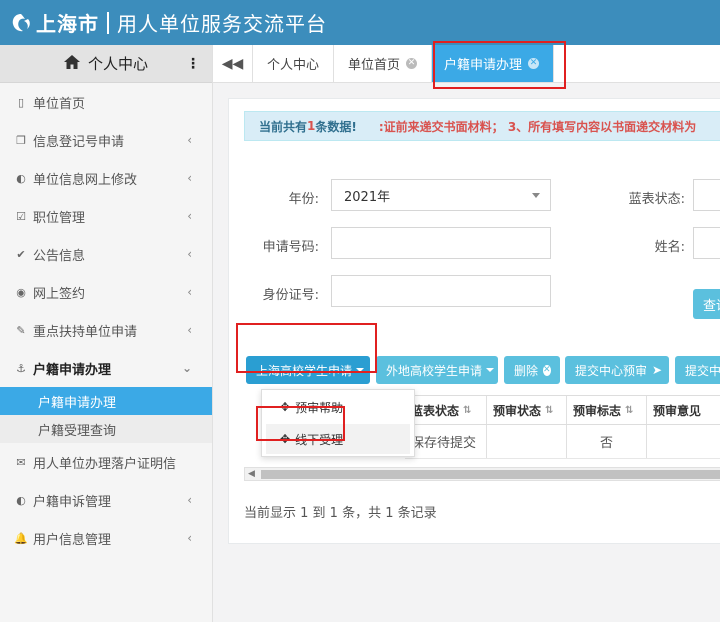 The height and width of the screenshot is (622, 720). I want to click on tab-label: 个人中心, so click(293, 65).